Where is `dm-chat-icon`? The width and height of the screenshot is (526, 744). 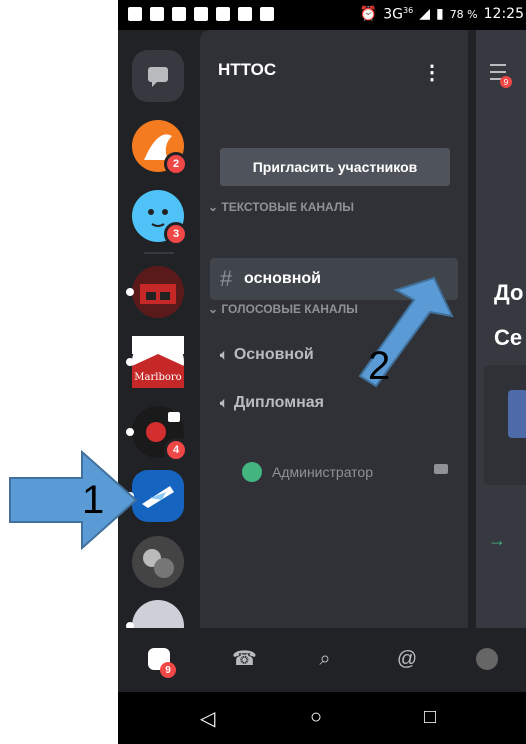 dm-chat-icon is located at coordinates (158, 77).